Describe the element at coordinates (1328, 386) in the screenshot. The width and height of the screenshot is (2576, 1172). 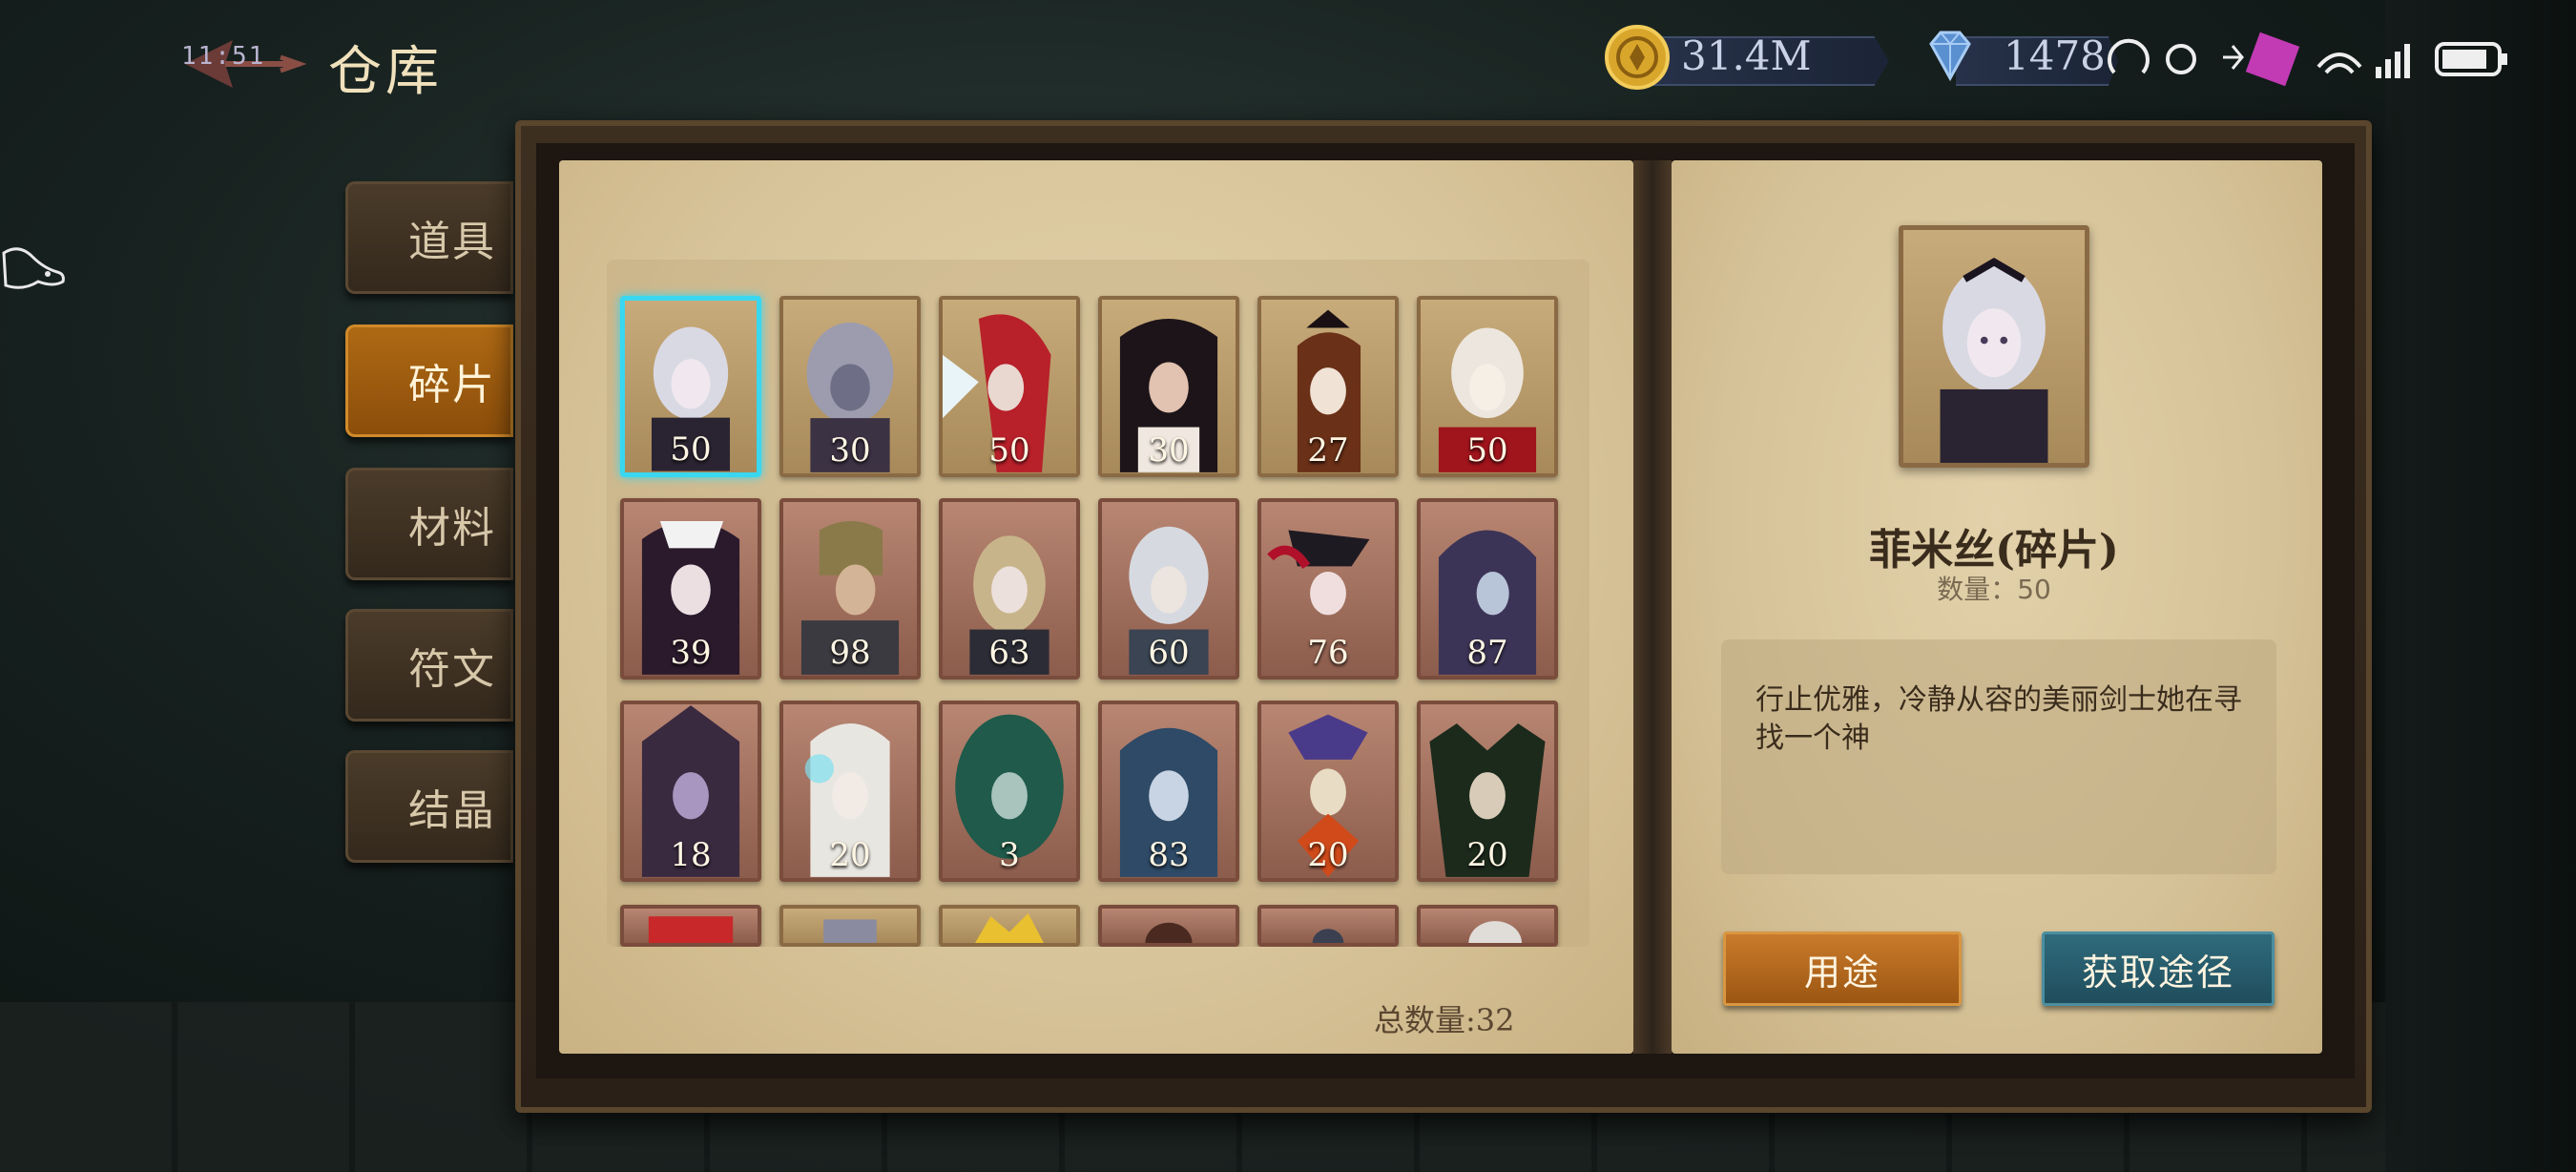
I see `fragment-card: 27` at that location.